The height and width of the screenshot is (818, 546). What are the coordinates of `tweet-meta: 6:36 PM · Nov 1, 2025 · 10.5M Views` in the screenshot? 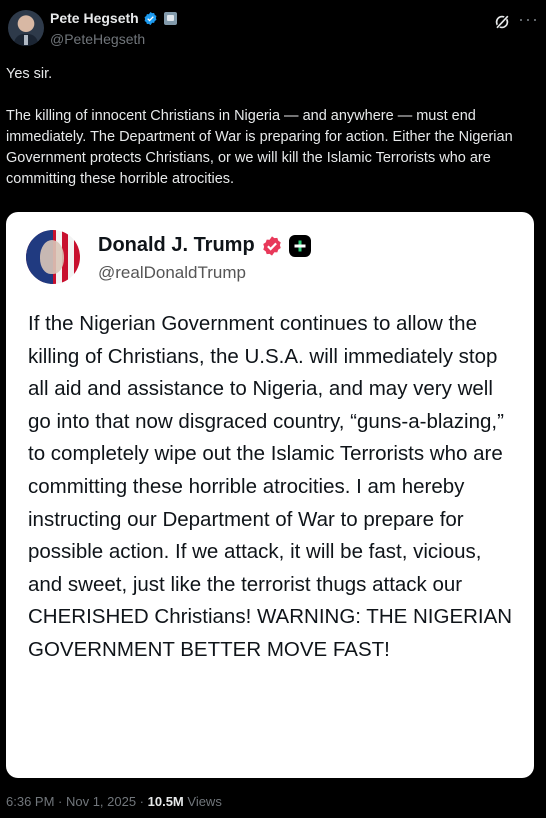 It's located at (114, 801).